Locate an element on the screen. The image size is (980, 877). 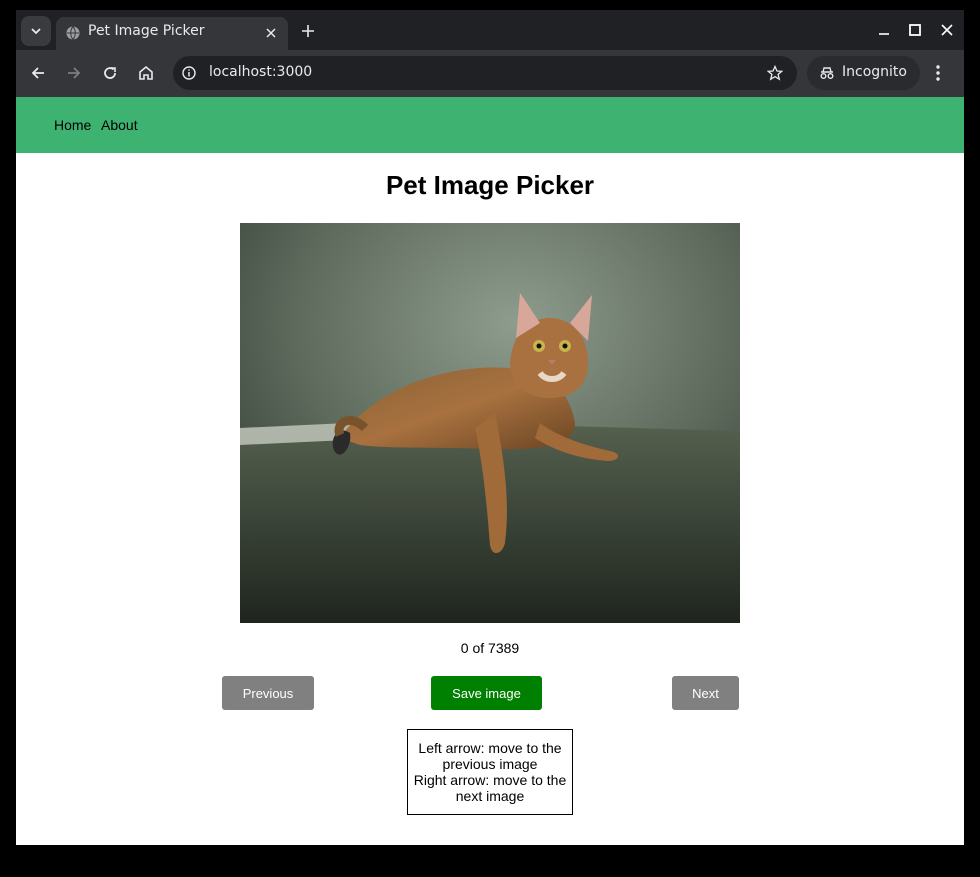
browser-toolbar: localhost:3000 Incognito is located at coordinates (490, 73).